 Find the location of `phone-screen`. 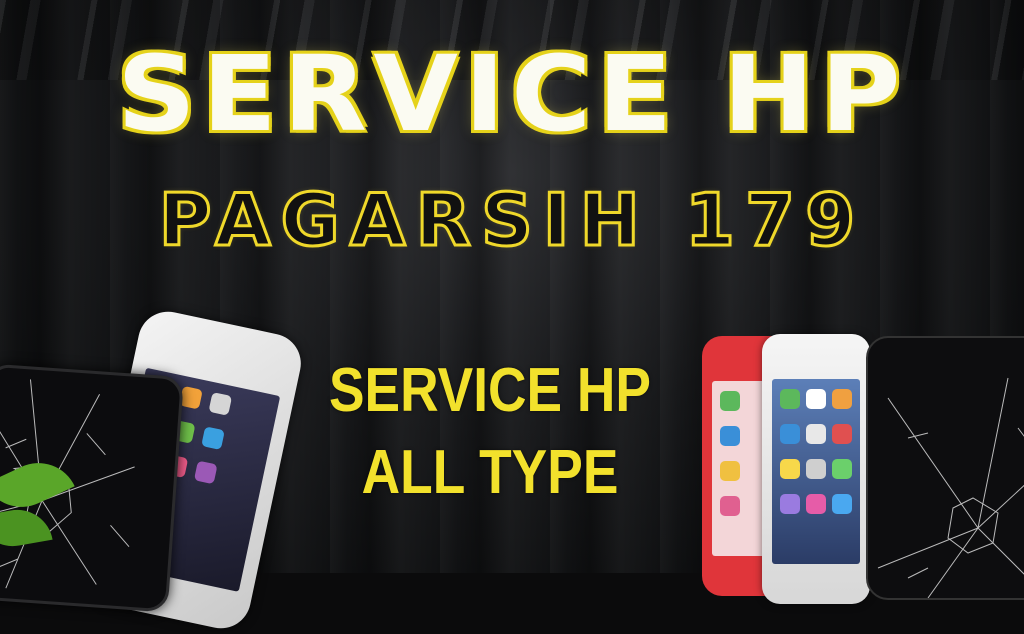

phone-screen is located at coordinates (816, 471).